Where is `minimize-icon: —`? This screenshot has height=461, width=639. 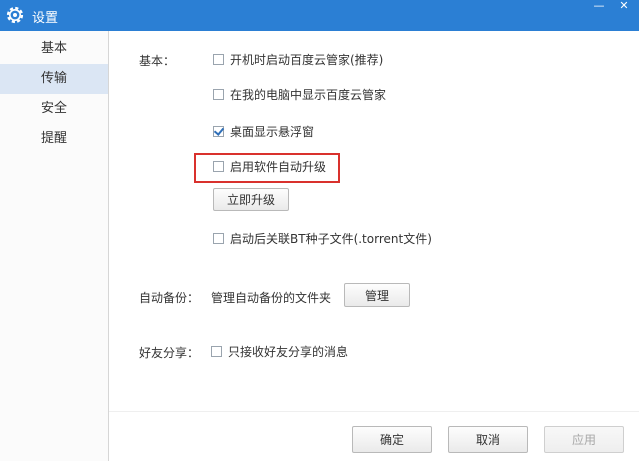 minimize-icon: — is located at coordinates (599, 6).